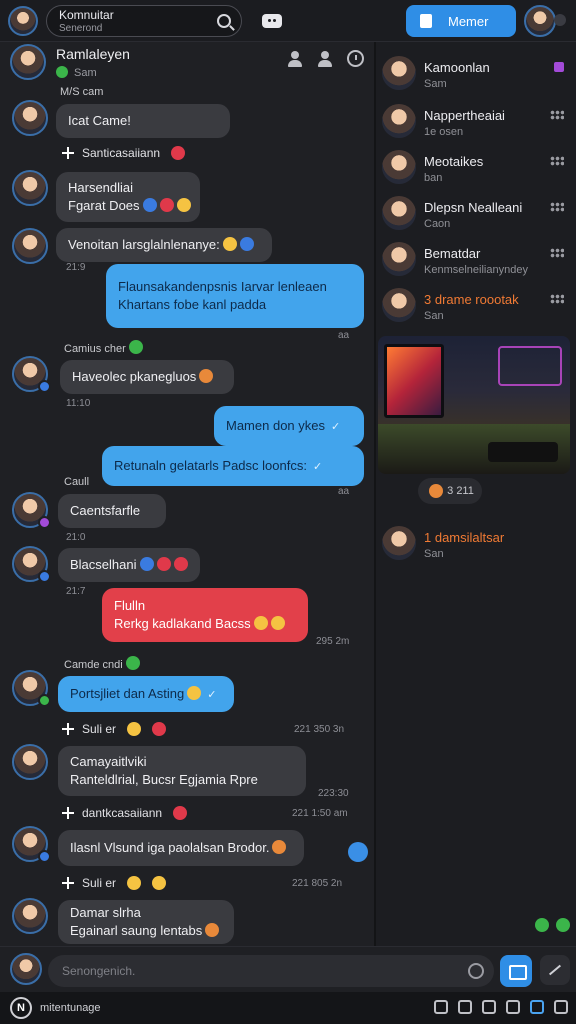 Image resolution: width=576 pixels, height=1024 pixels. Describe the element at coordinates (358, 852) in the screenshot. I see `read-receipt-icon` at that location.